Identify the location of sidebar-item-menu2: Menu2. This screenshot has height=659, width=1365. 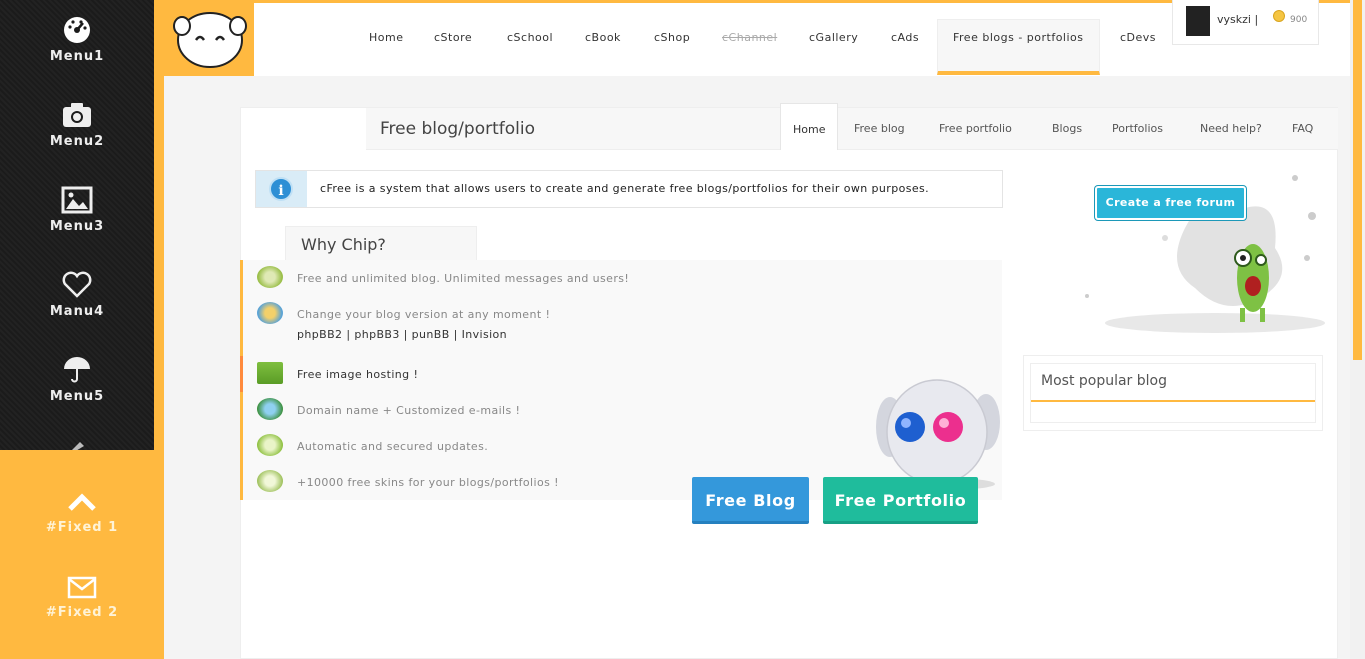
(77, 127).